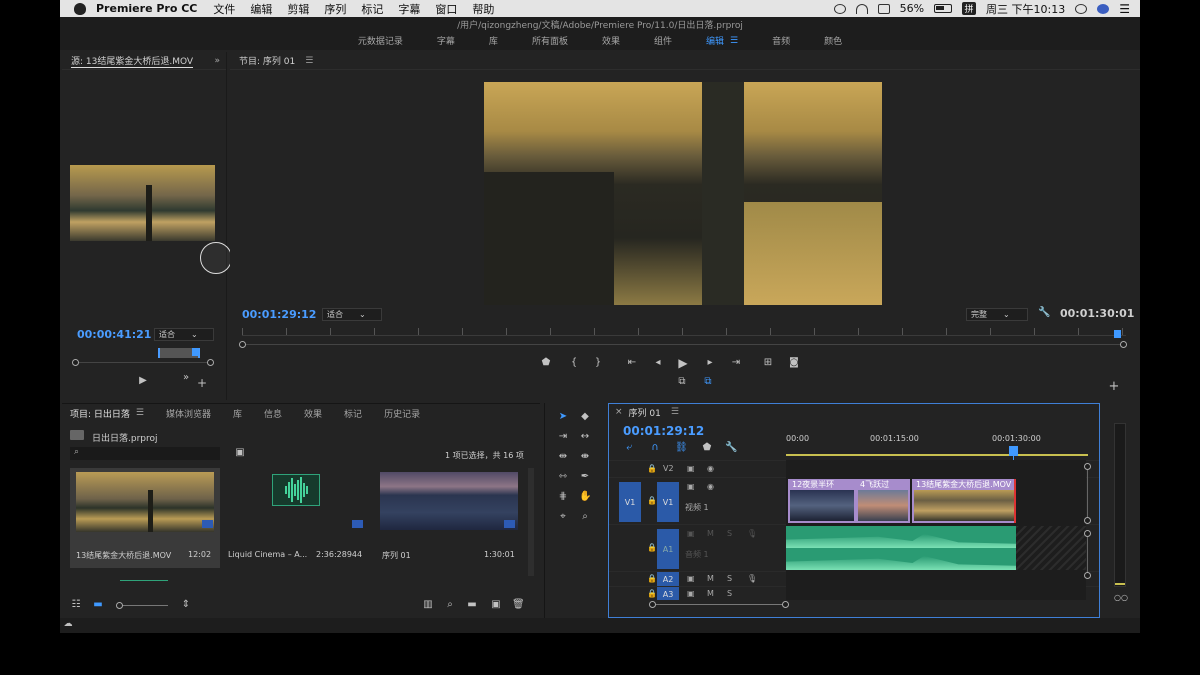 This screenshot has width=1200, height=675. I want to click on program-time-ruler, so click(684, 332).